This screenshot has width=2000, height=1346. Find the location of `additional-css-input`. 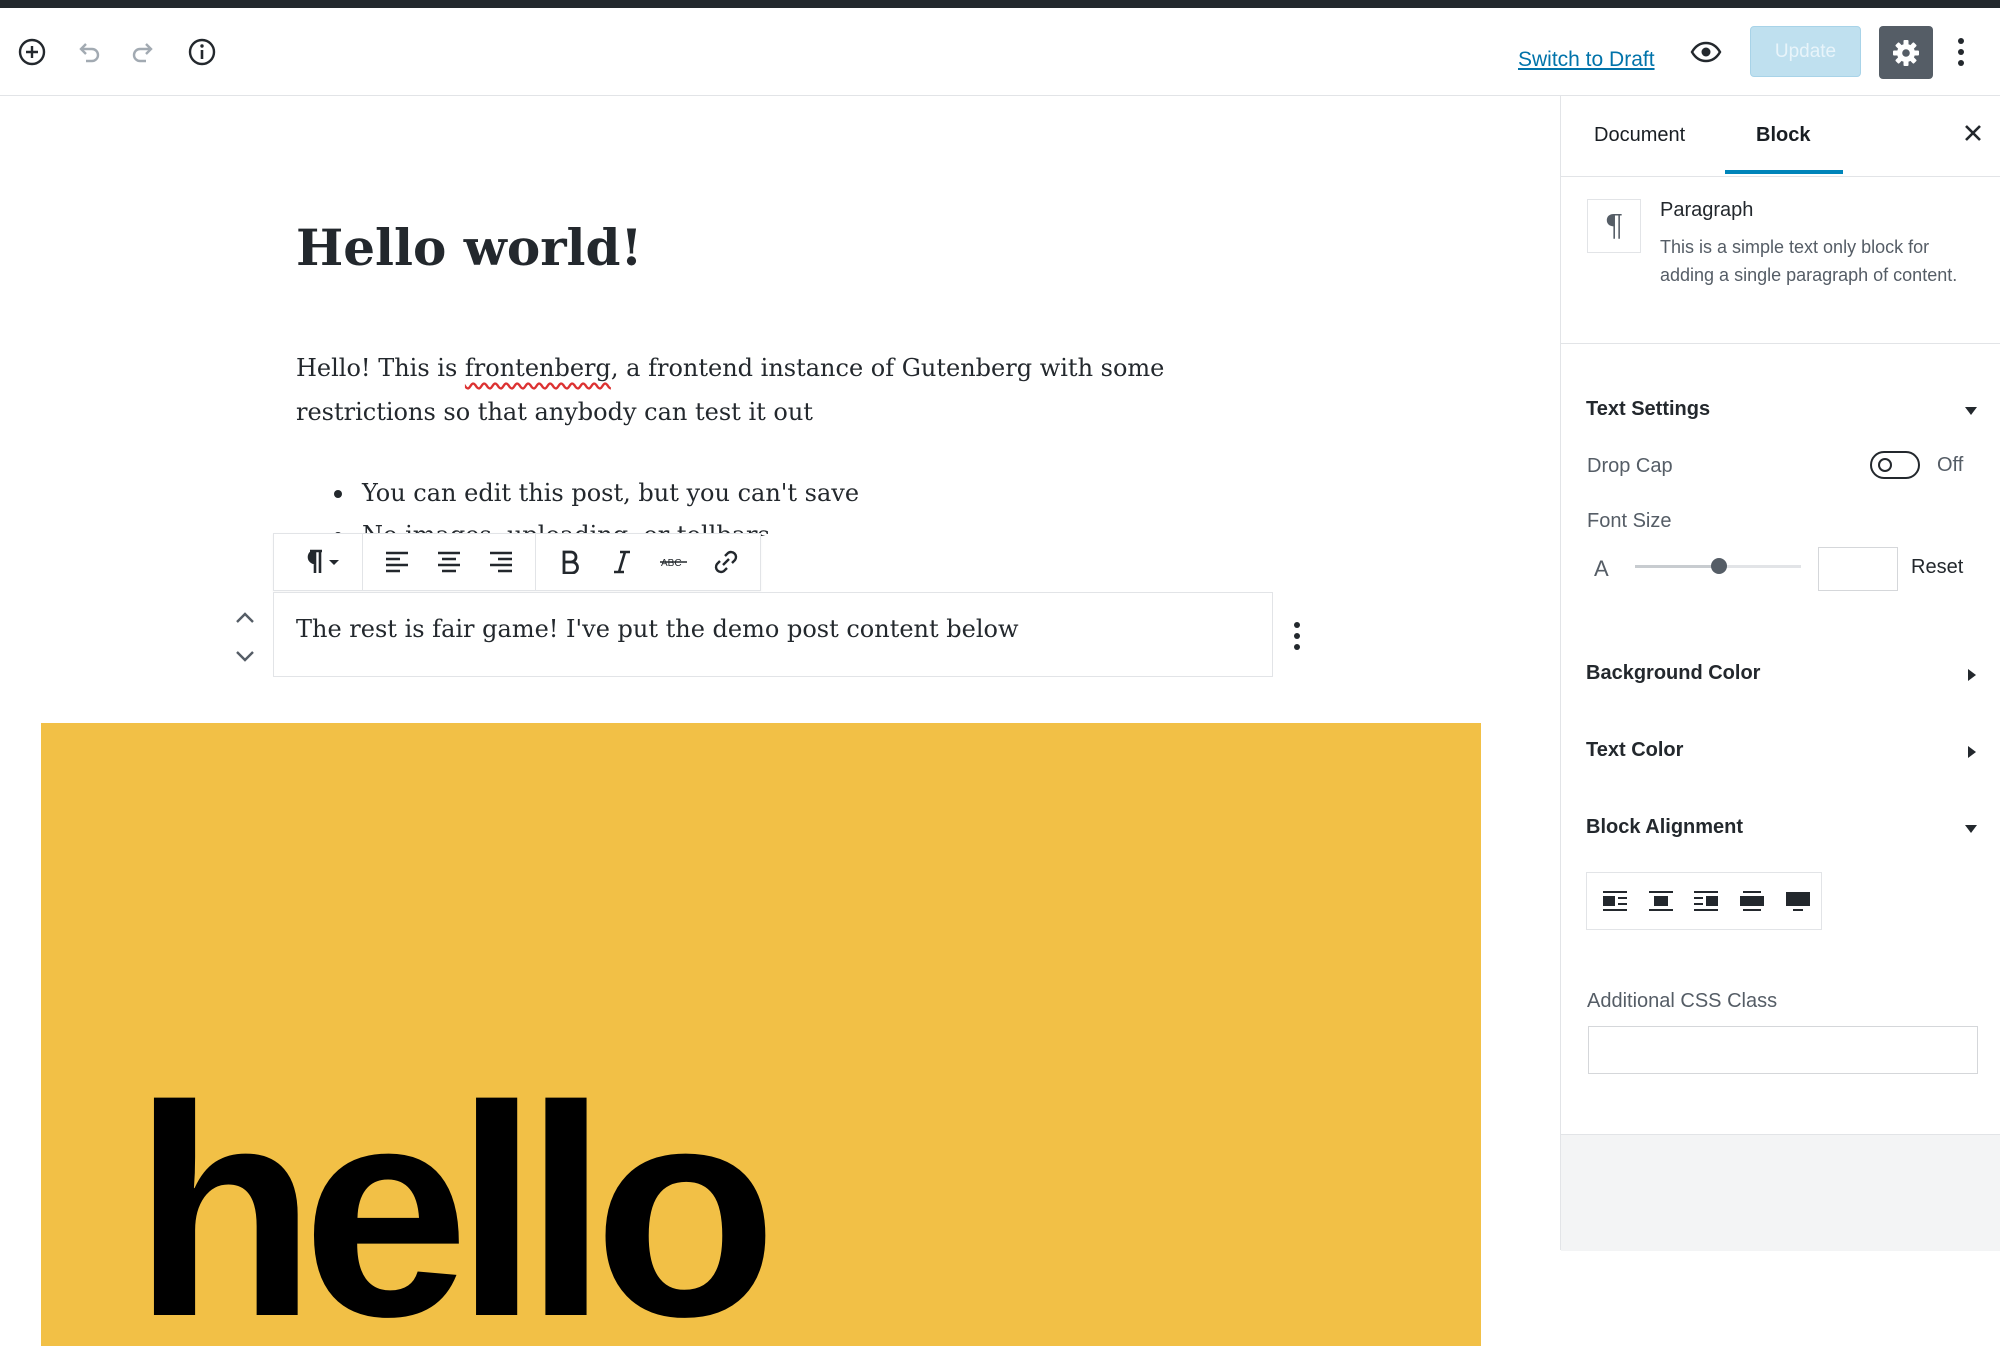

additional-css-input is located at coordinates (1783, 1050).